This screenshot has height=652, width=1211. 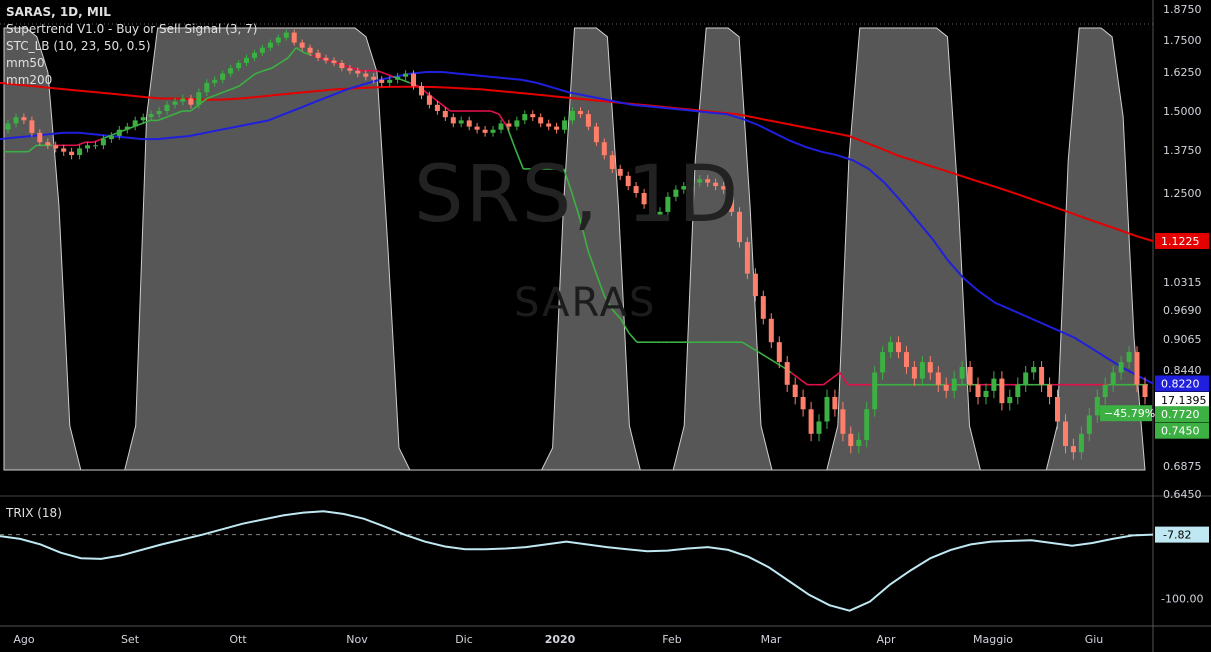 I want to click on trix-legend: TRIX (18), so click(x=34, y=513).